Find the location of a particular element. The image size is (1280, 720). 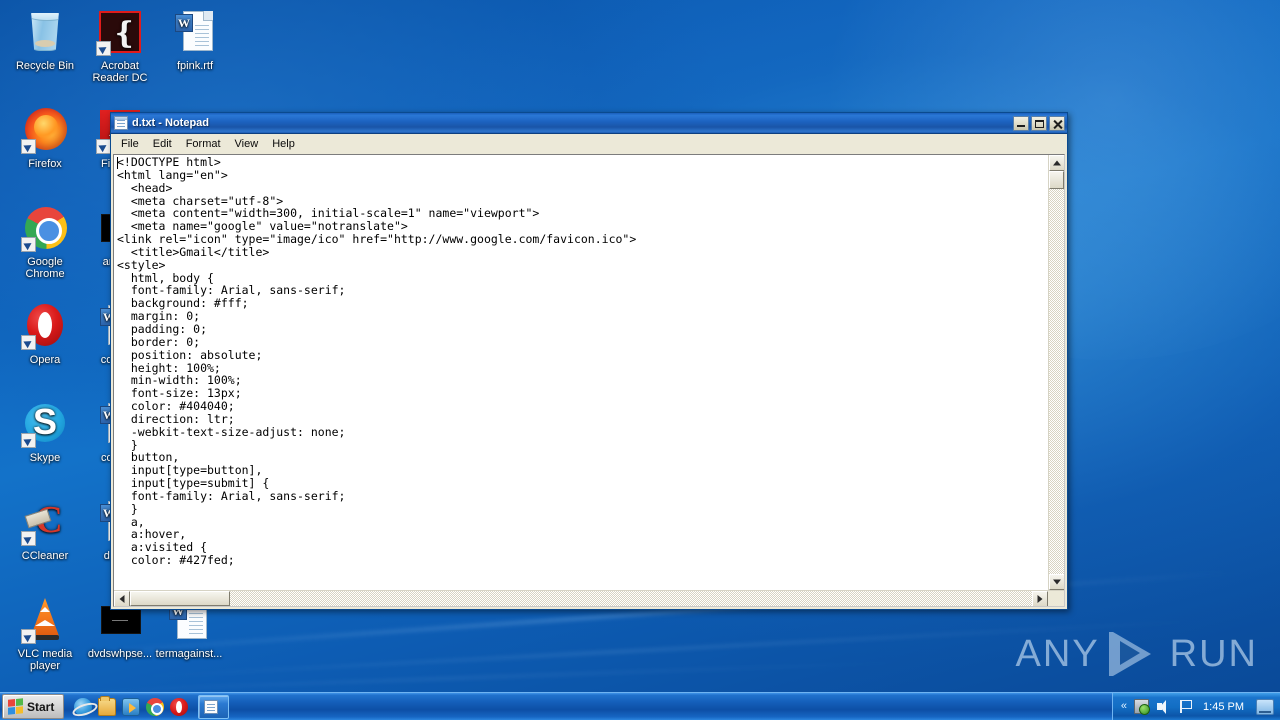

desktop-icon-vlc-media-player: VLC media player is located at coordinates (45, 634).